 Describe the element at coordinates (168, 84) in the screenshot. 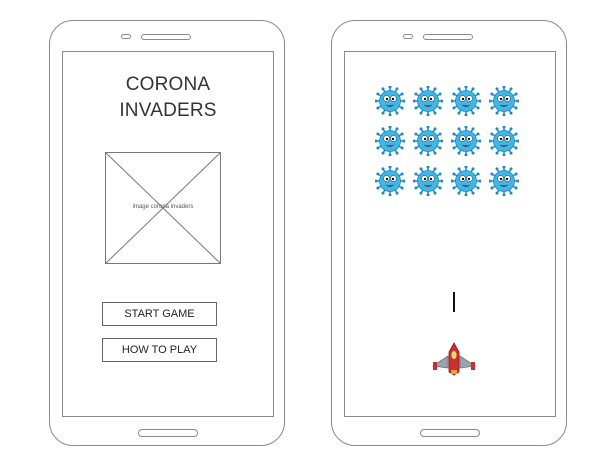

I see `game-title-line1: CORONA` at that location.